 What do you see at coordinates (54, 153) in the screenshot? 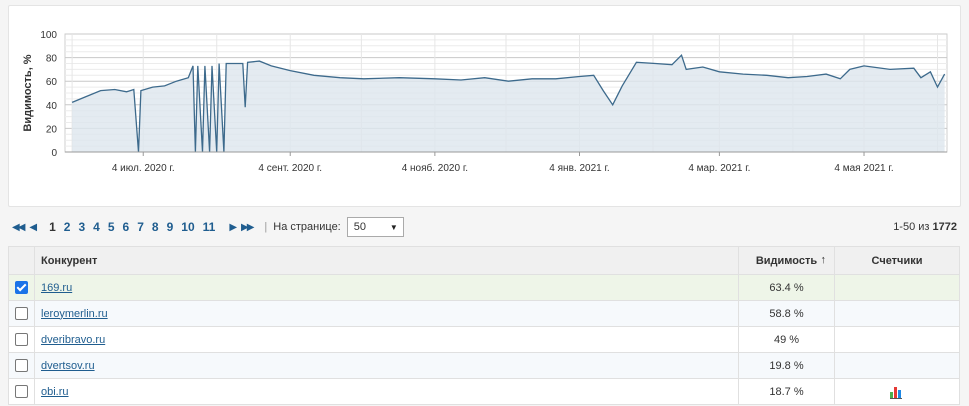
I see `y-tick-label: 0` at bounding box center [54, 153].